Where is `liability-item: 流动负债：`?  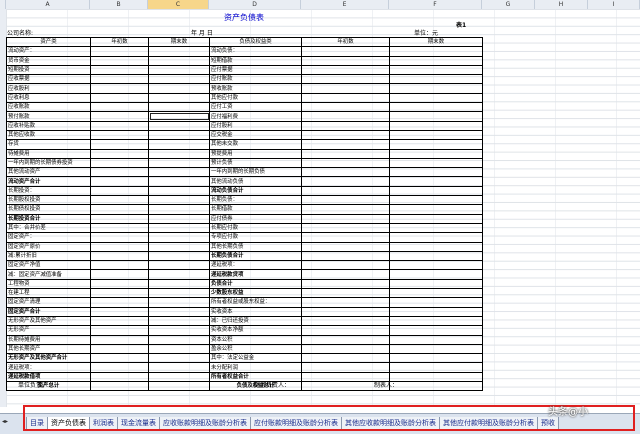
liability-item: 流动负债： is located at coordinates (255, 51).